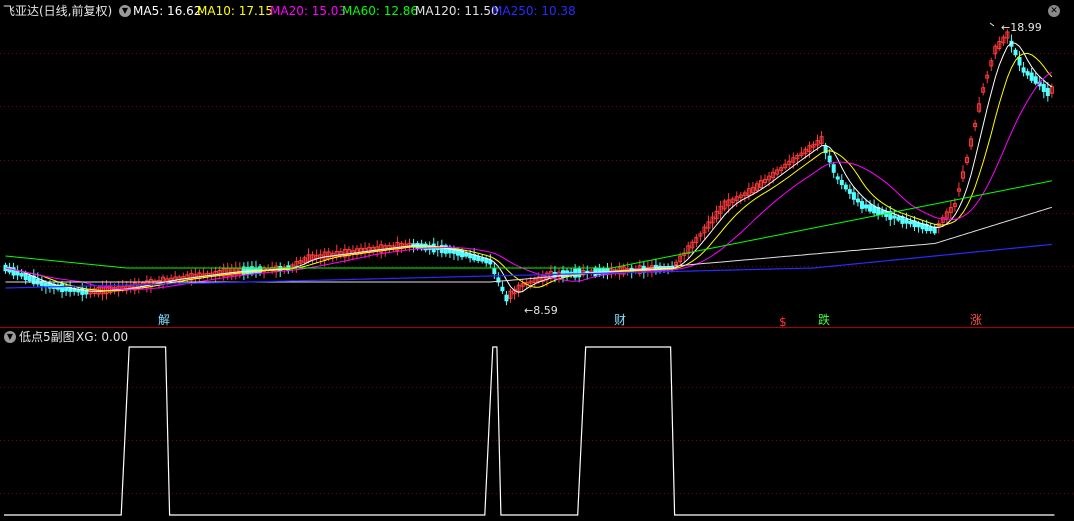 The width and height of the screenshot is (1074, 521). Describe the element at coordinates (164, 320) in the screenshot. I see `signal-jie: 解` at that location.